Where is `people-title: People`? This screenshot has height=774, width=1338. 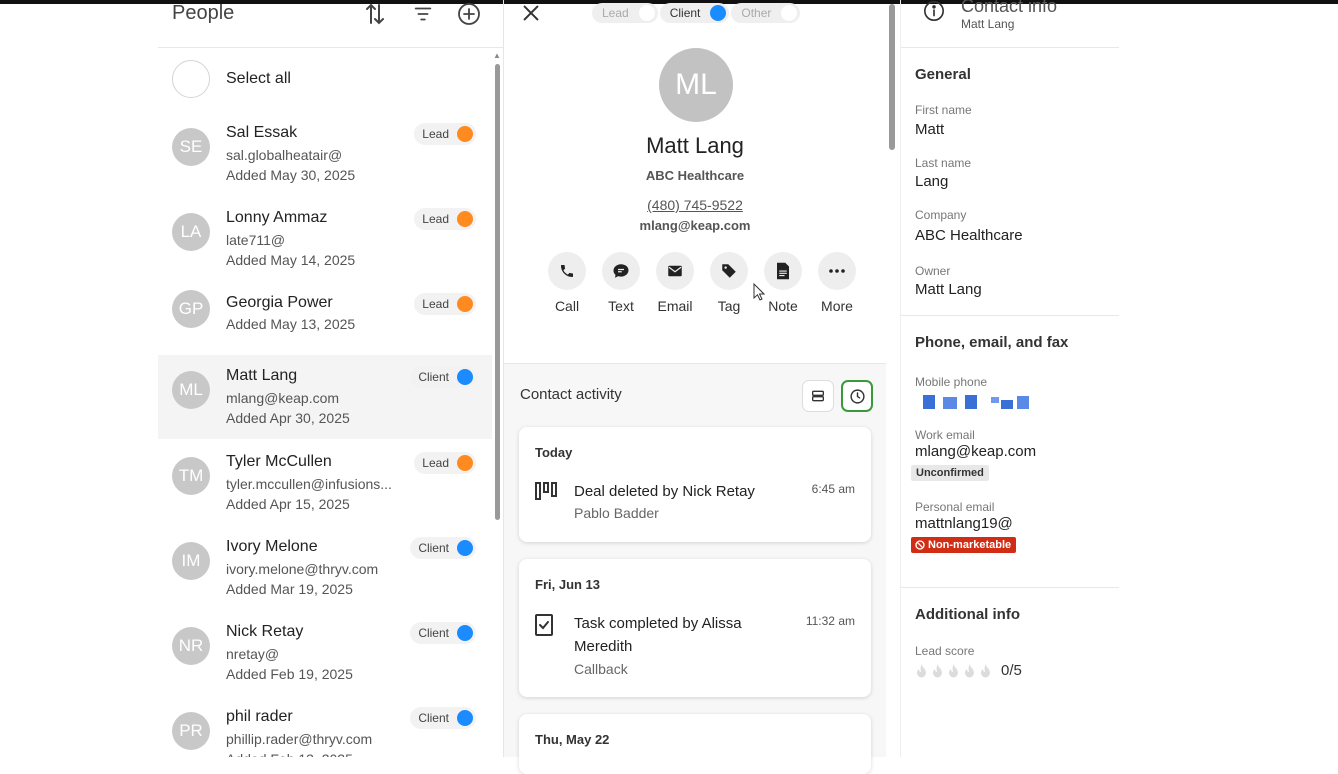 people-title: People is located at coordinates (203, 13).